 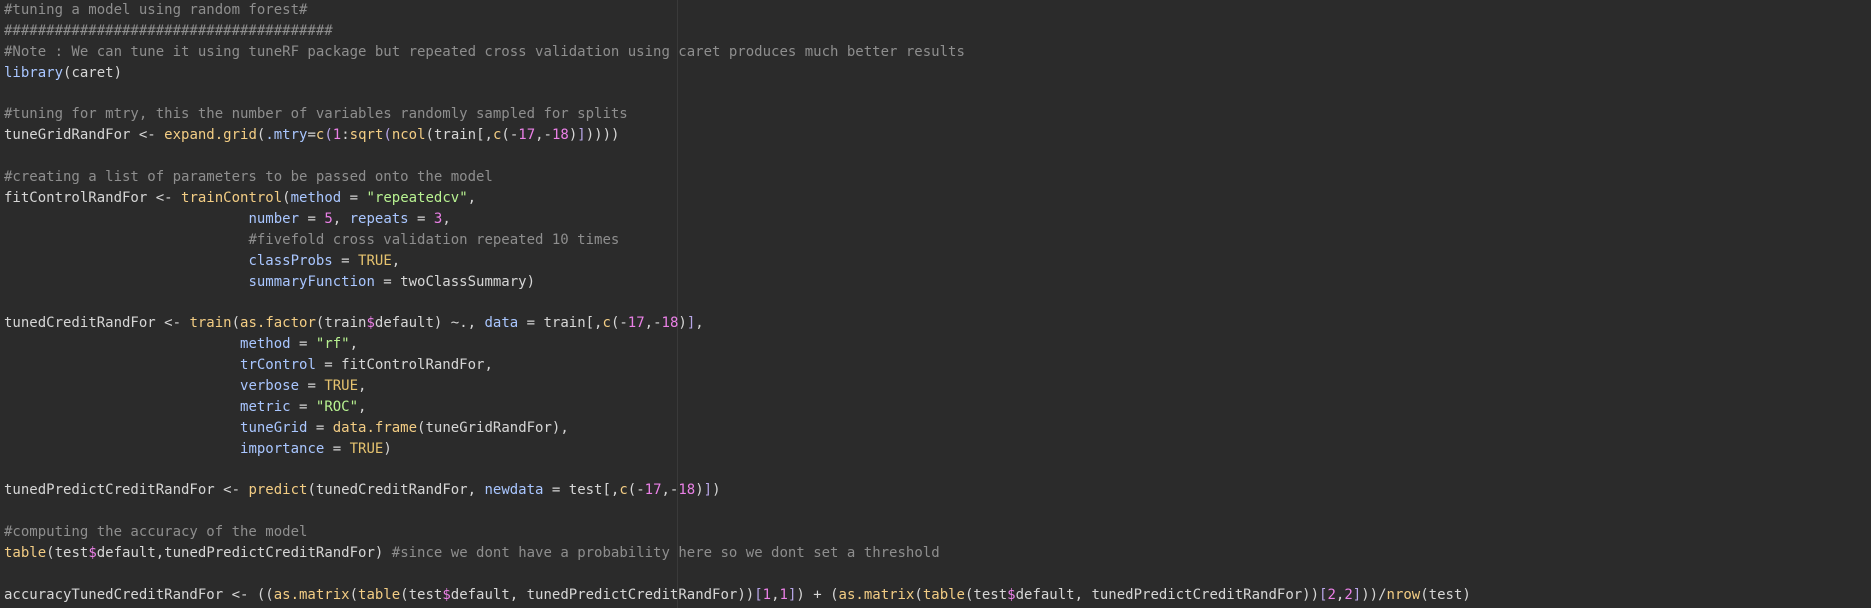 What do you see at coordinates (560, 323) in the screenshot?
I see `code-token-op: = train[,` at bounding box center [560, 323].